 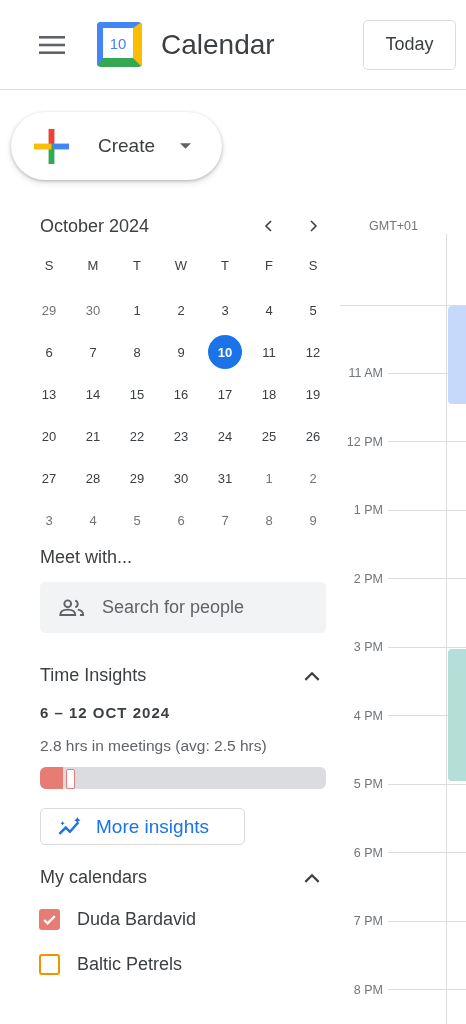 I want to click on day-cell: 11, so click(x=269, y=352).